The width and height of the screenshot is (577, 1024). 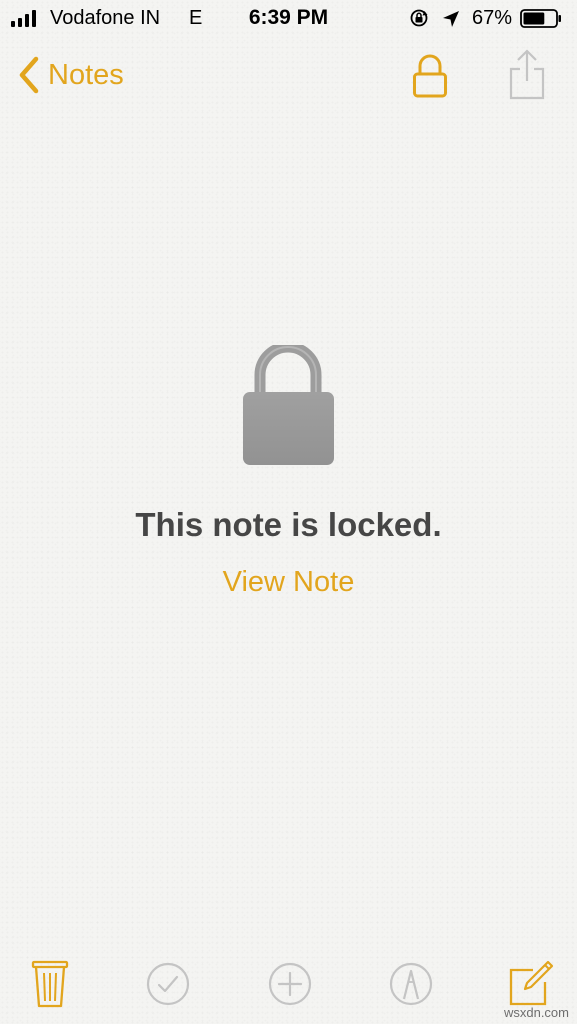 I want to click on locked-note-title: This note is locked., so click(x=288, y=524).